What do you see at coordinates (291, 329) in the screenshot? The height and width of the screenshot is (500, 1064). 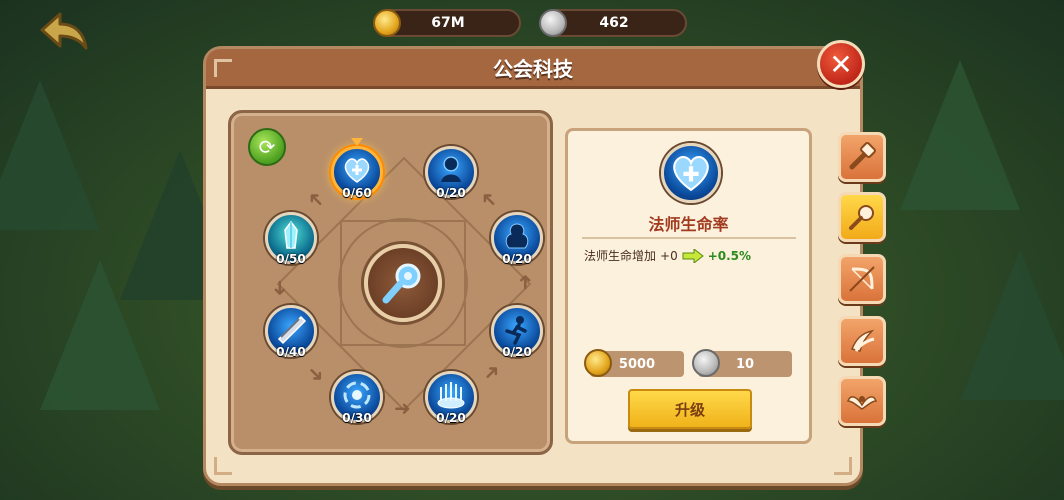 I see `blade-icon` at bounding box center [291, 329].